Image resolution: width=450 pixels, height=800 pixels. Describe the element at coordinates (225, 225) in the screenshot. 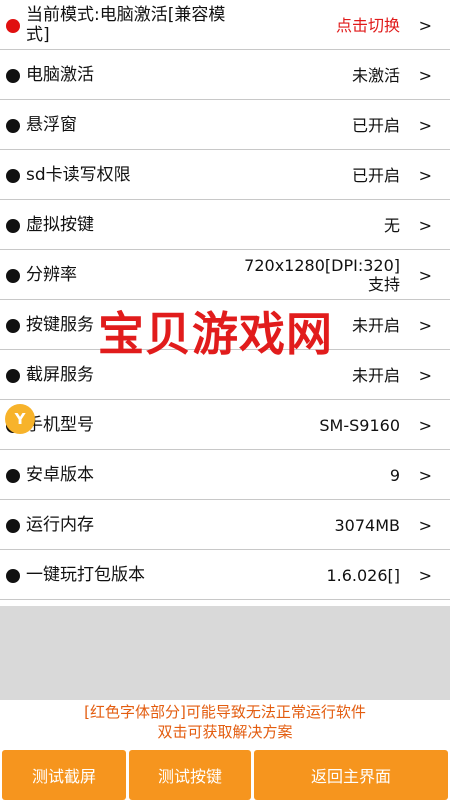

I see `row-virtual-keys: 虚拟按键 无 >` at that location.